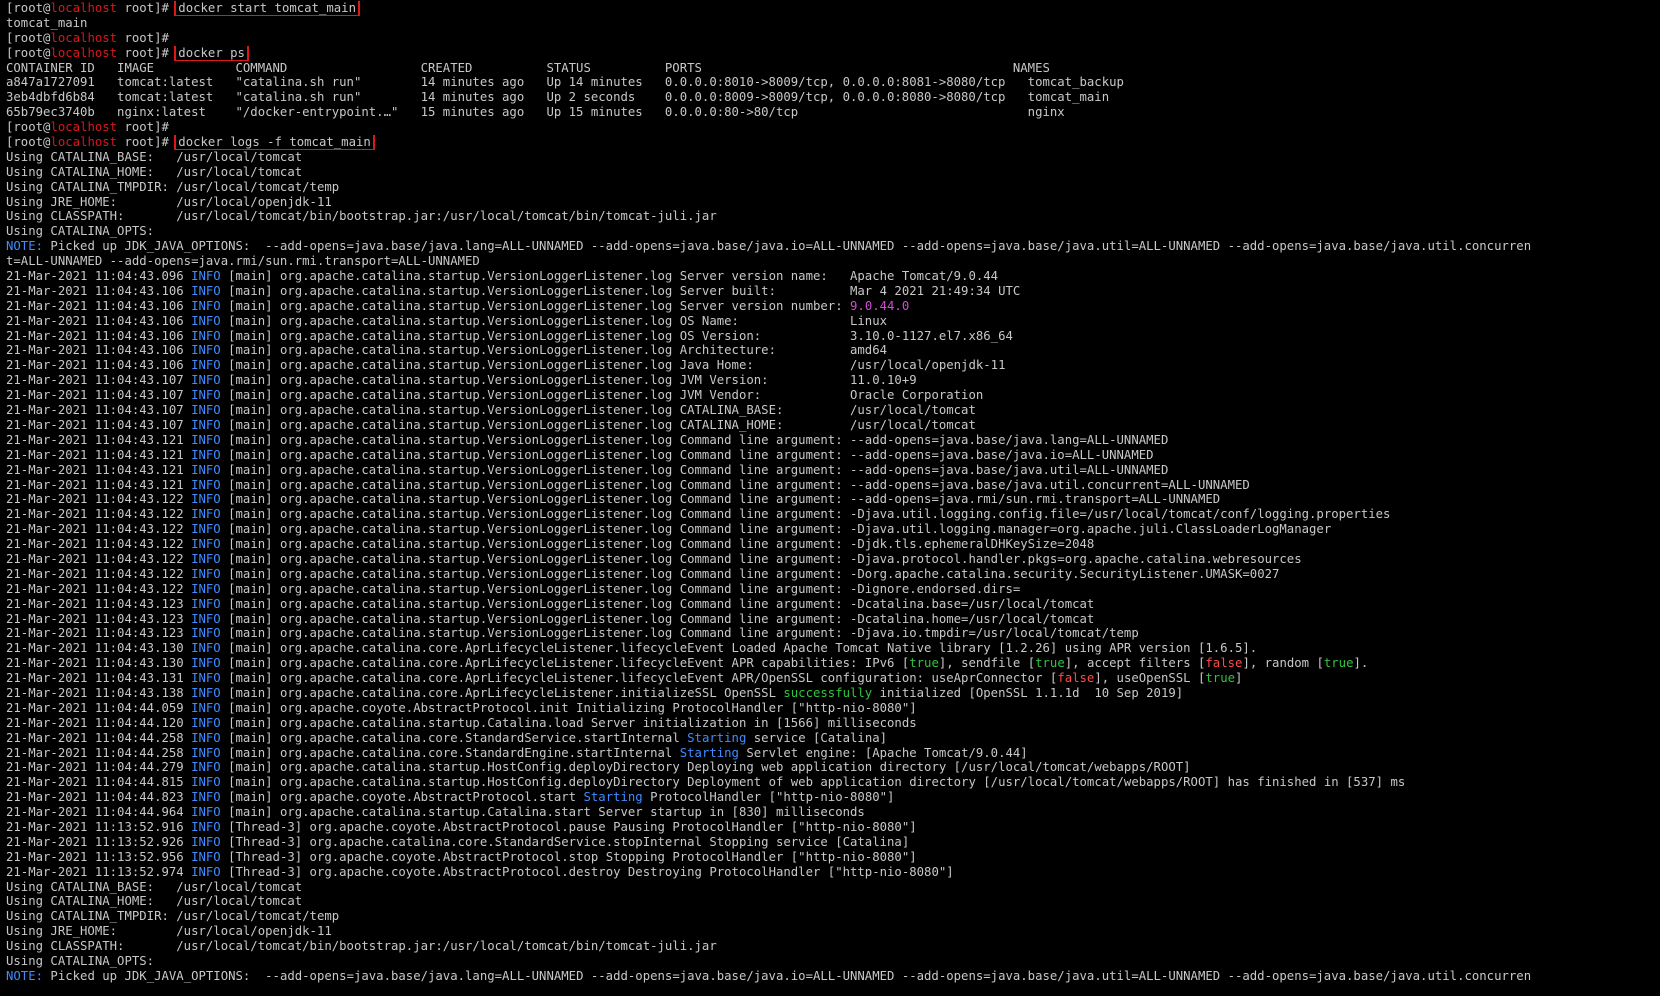 This screenshot has width=1660, height=996. I want to click on log-timestamp: 21-Mar-2021 11:04:44.059, so click(95, 707).